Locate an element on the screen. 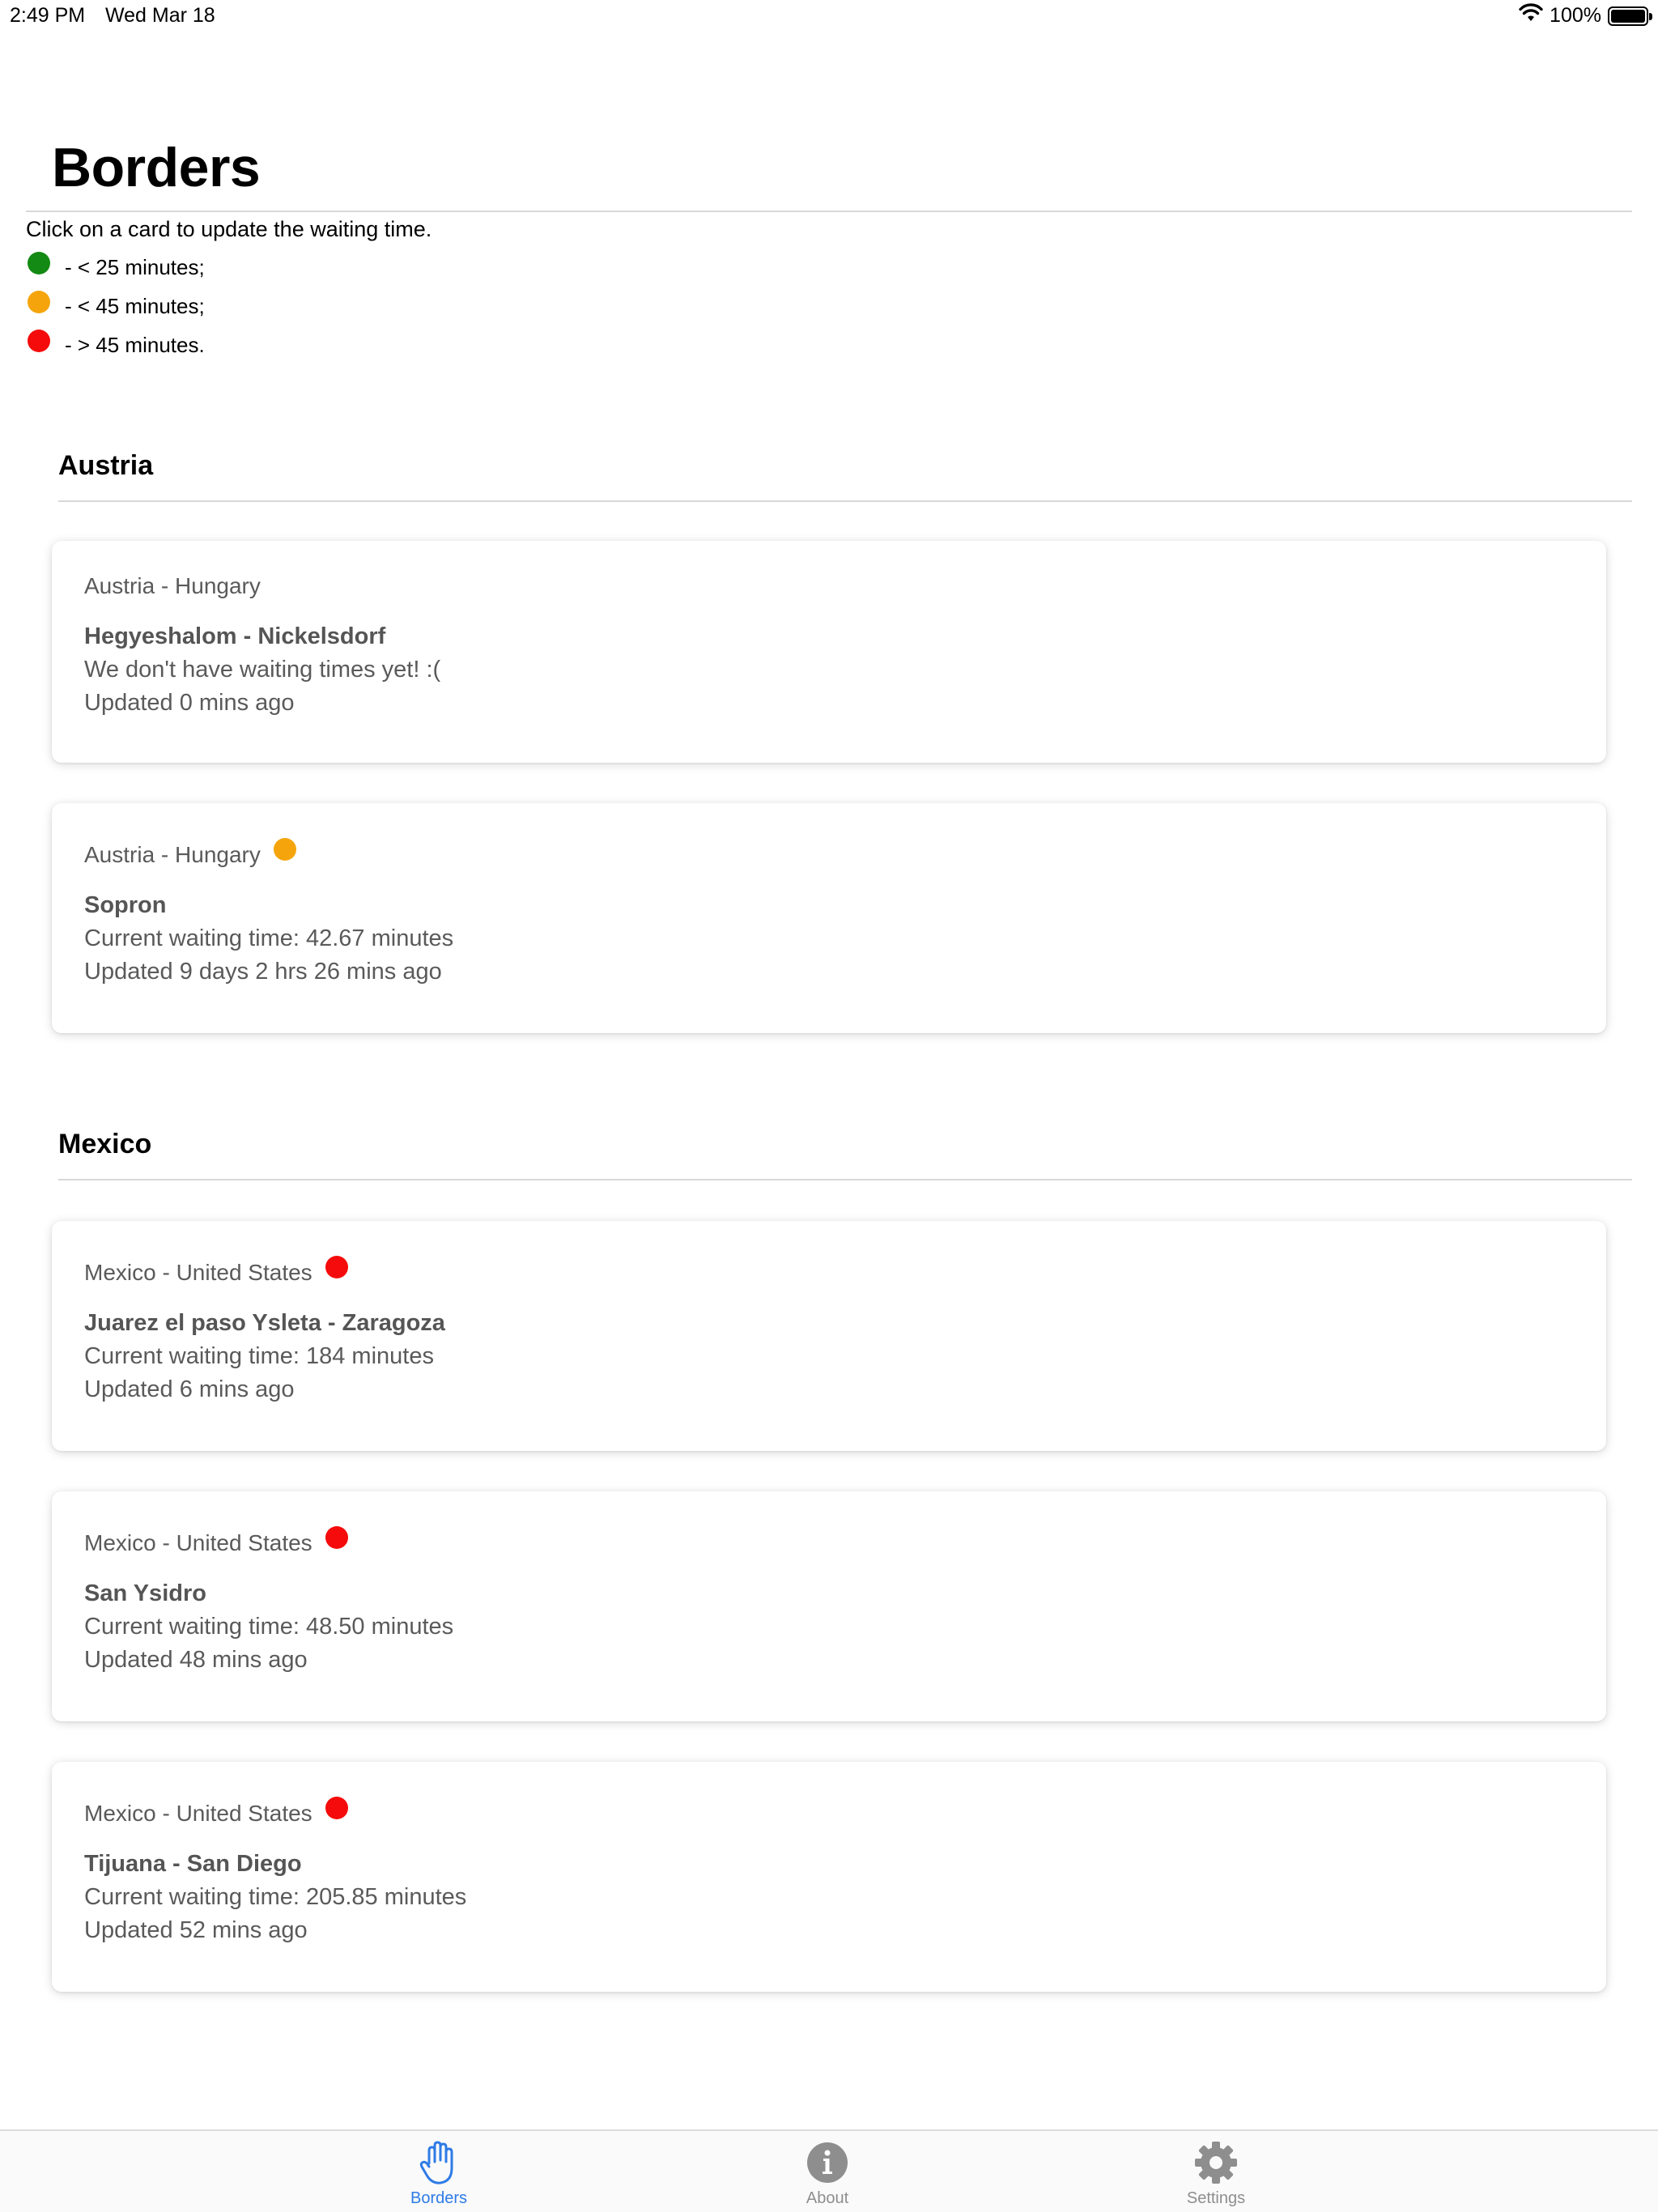  section-title-mexico: Mexico is located at coordinates (105, 1144).